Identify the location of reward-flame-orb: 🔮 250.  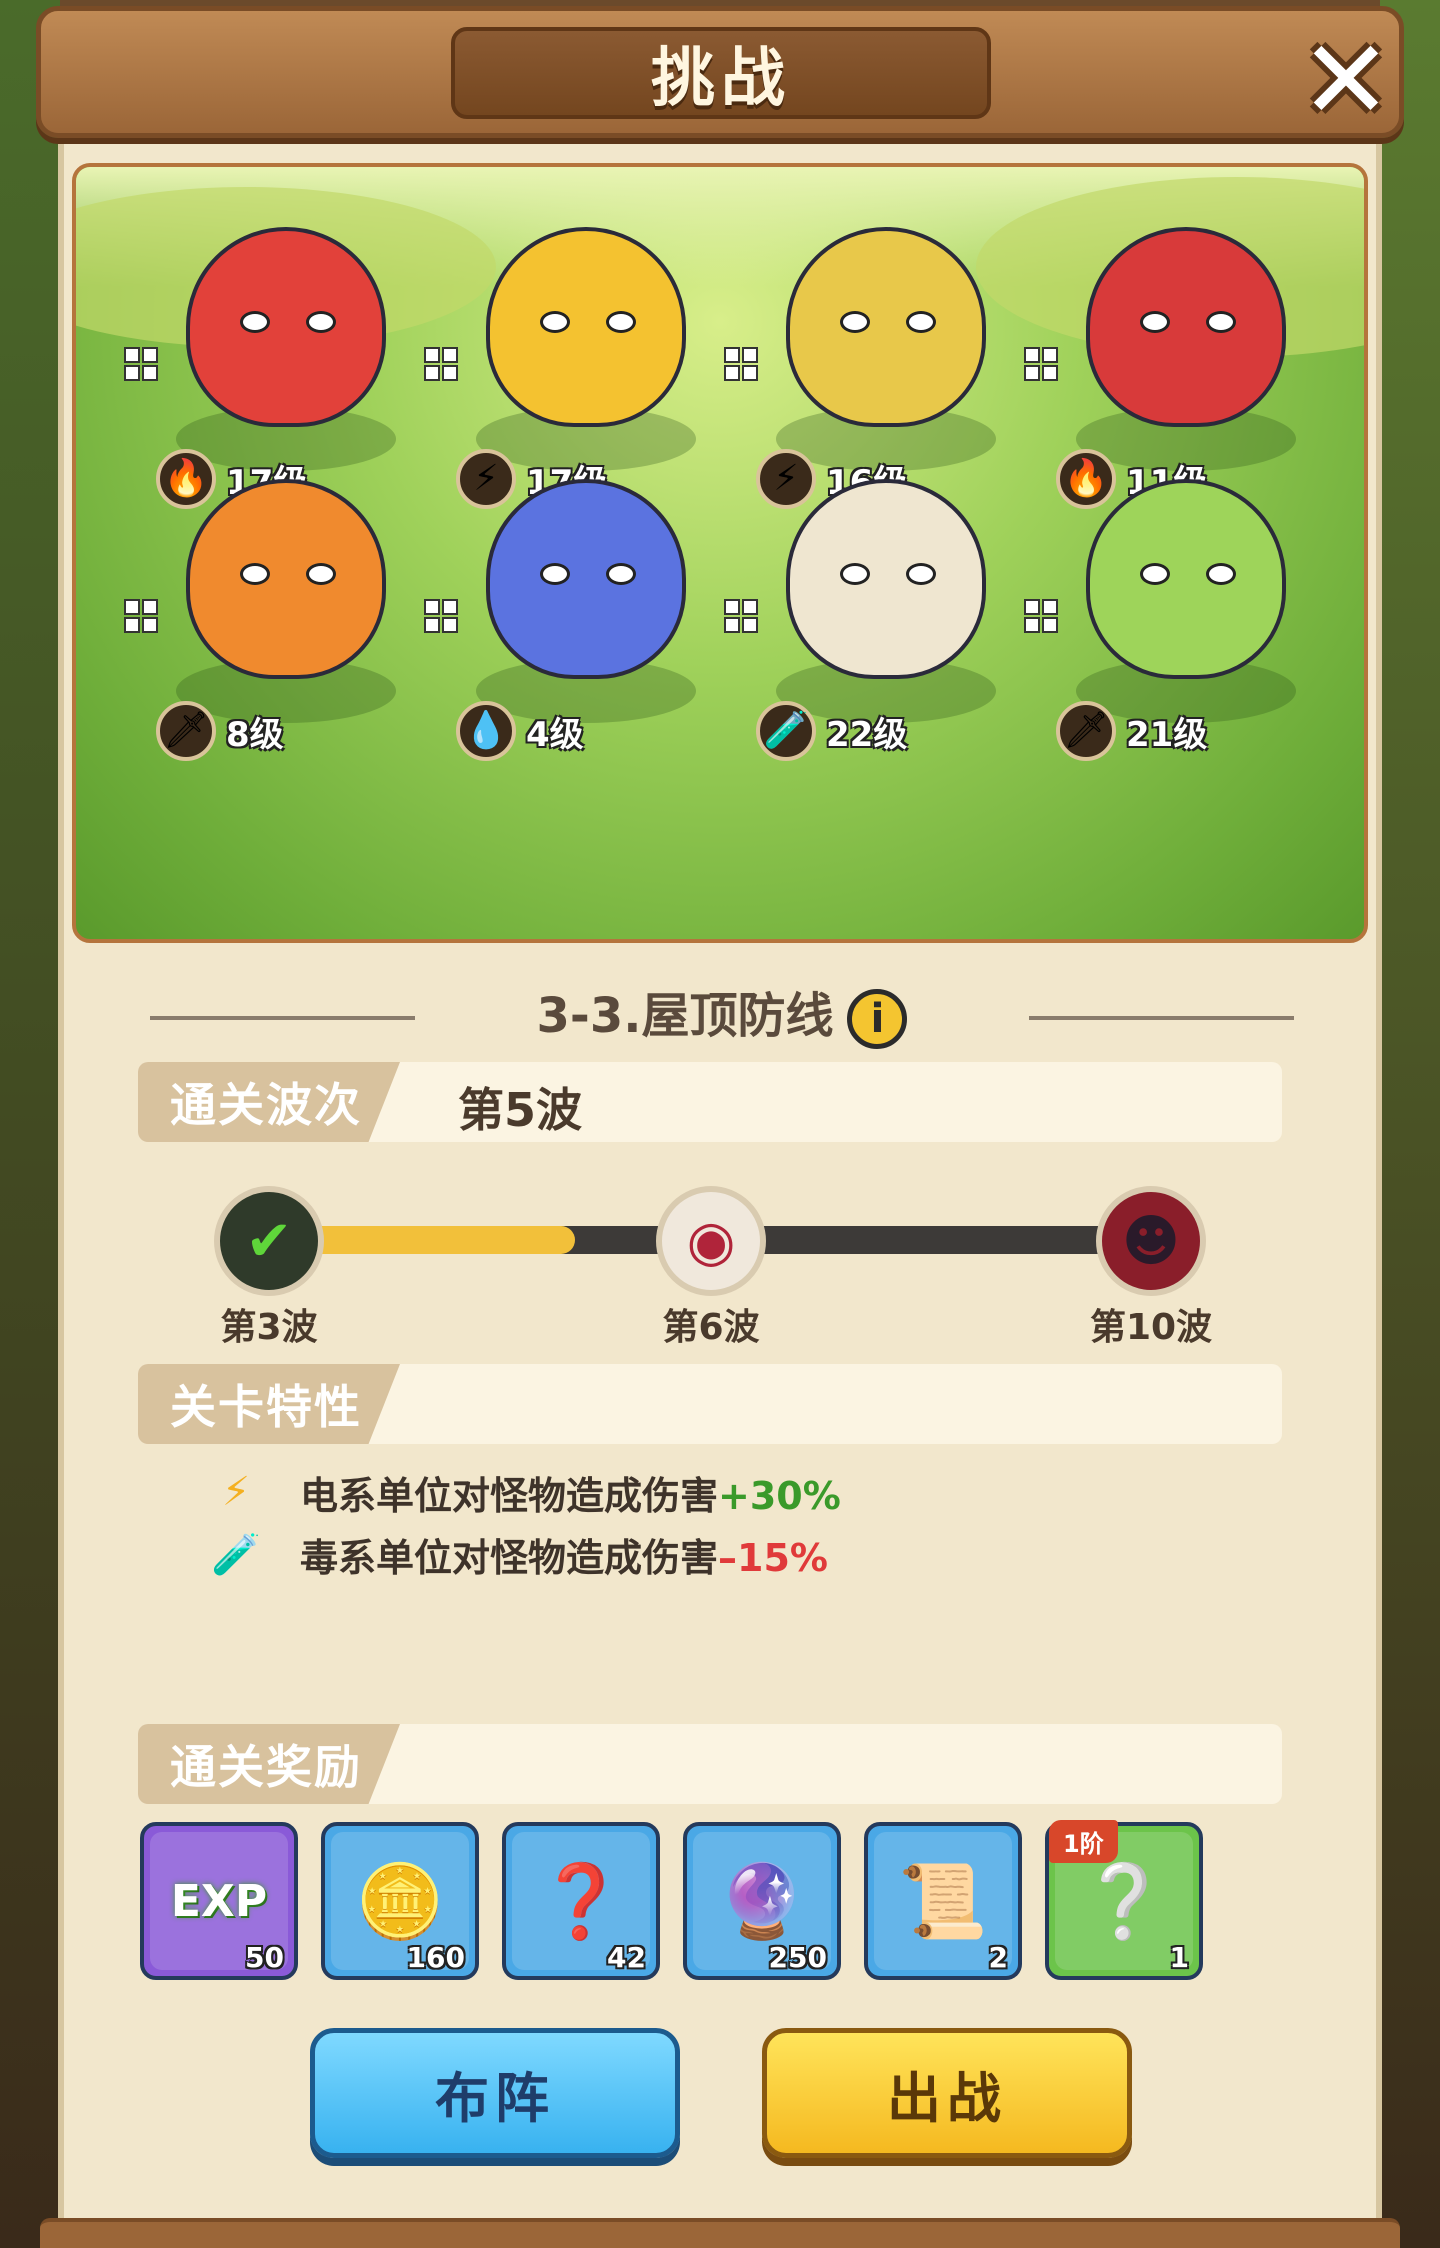
(762, 1901).